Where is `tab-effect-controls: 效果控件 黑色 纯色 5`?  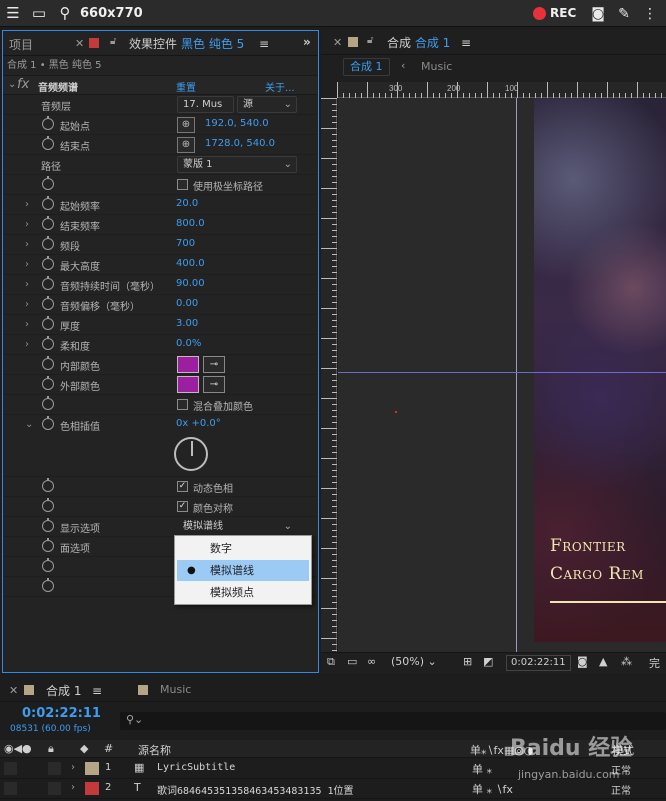 tab-effect-controls: 效果控件 黑色 纯色 5 is located at coordinates (186, 43).